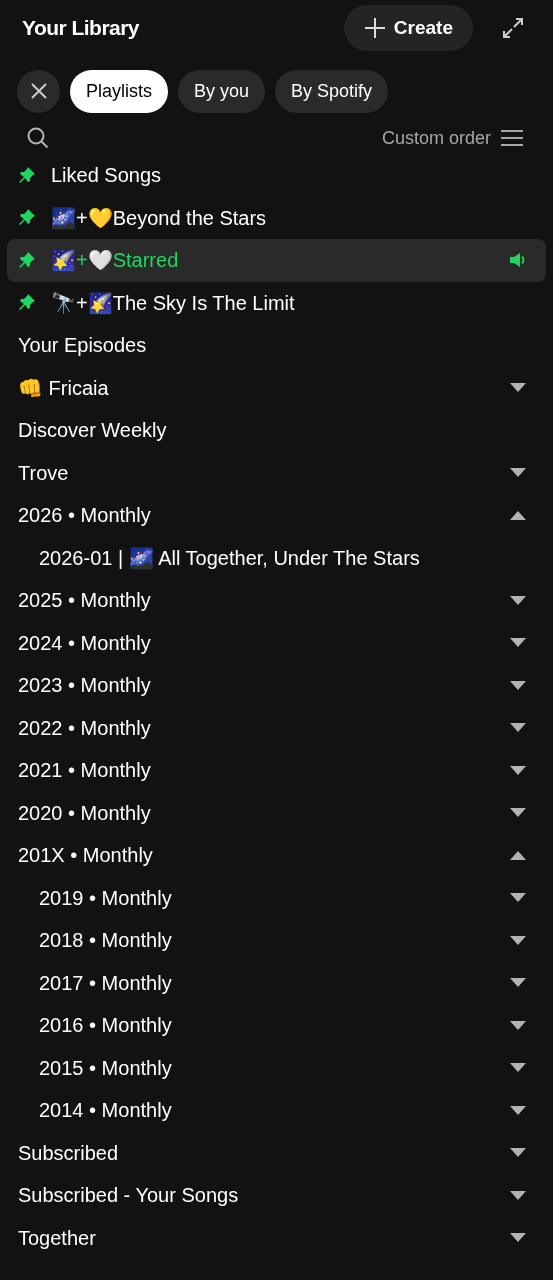 The image size is (553, 1280). What do you see at coordinates (84, 601) in the screenshot?
I see `playlist-title: 2025 • Monthly` at bounding box center [84, 601].